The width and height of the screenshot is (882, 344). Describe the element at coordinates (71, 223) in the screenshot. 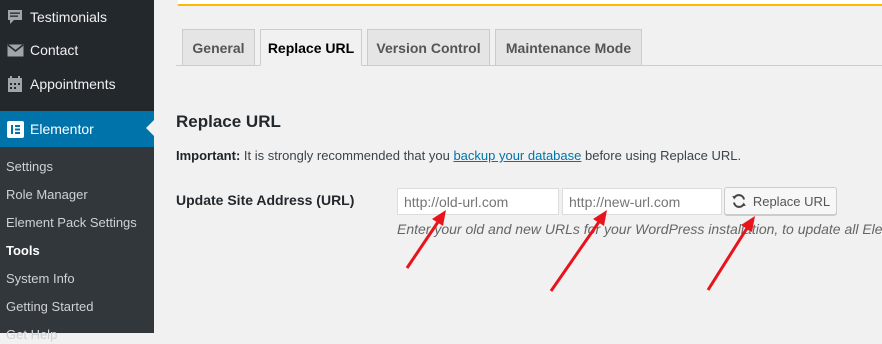

I see `submenu-item-element-pack-settings: Element Pack Settings` at that location.